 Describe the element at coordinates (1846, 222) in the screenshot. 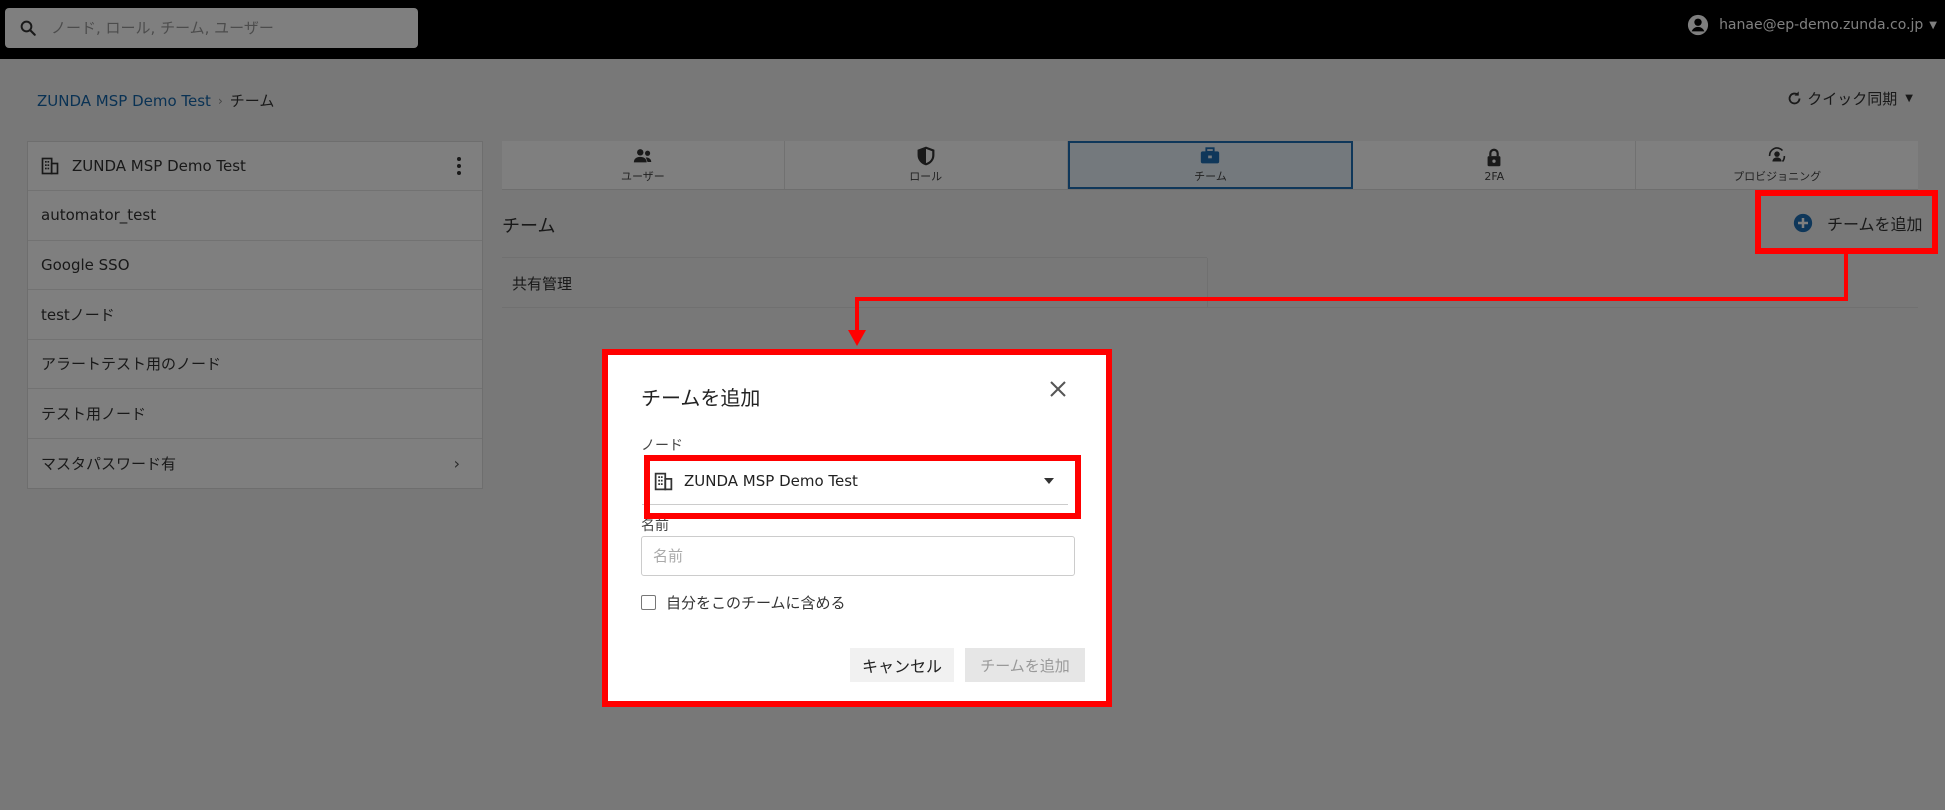

I see `highlight-add-team-button` at that location.